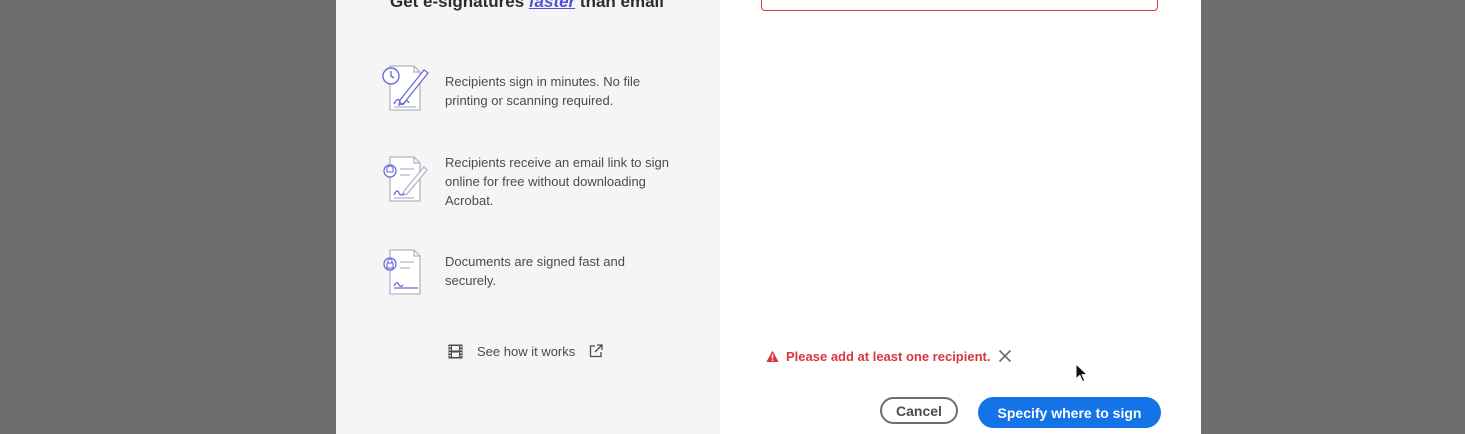 Image resolution: width=1465 pixels, height=434 pixels. What do you see at coordinates (619, 5) in the screenshot?
I see `headline-text-end: than email` at bounding box center [619, 5].